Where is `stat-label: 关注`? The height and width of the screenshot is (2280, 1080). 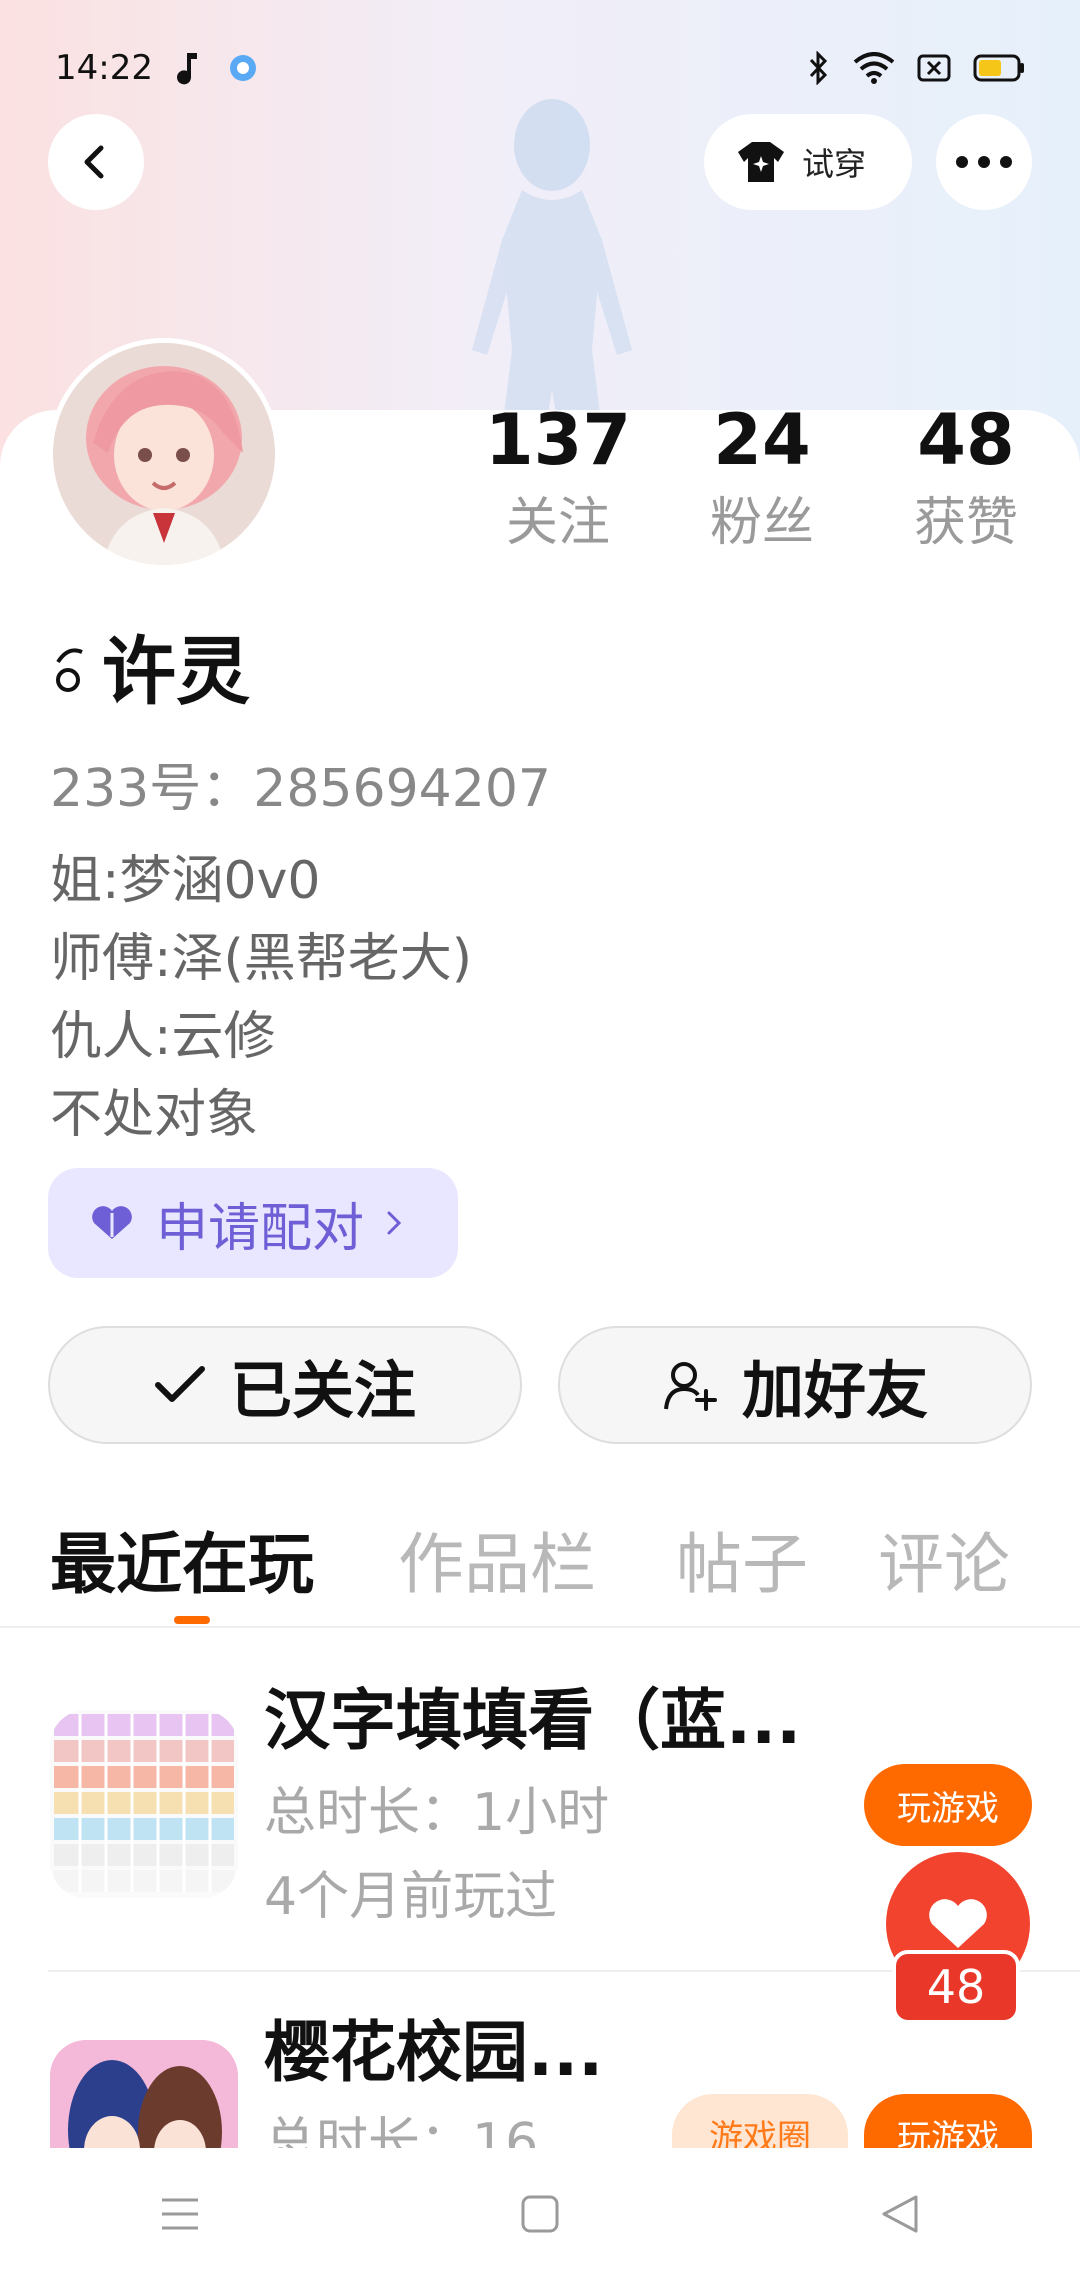
stat-label: 关注 is located at coordinates (557, 523).